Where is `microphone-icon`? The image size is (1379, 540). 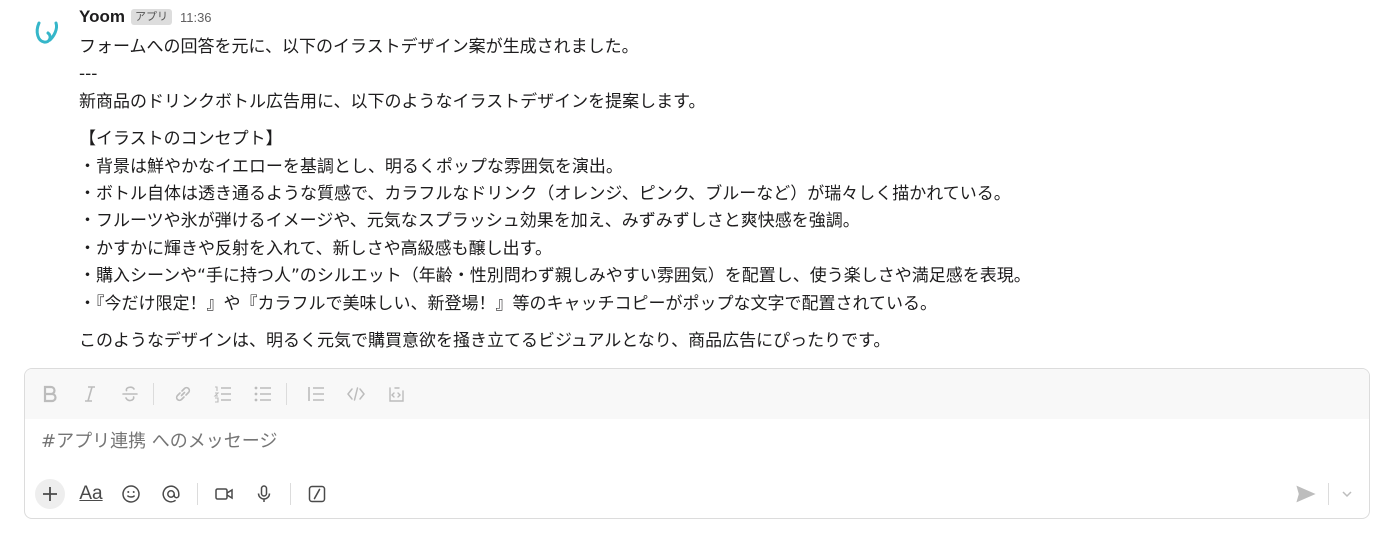
microphone-icon is located at coordinates (264, 494).